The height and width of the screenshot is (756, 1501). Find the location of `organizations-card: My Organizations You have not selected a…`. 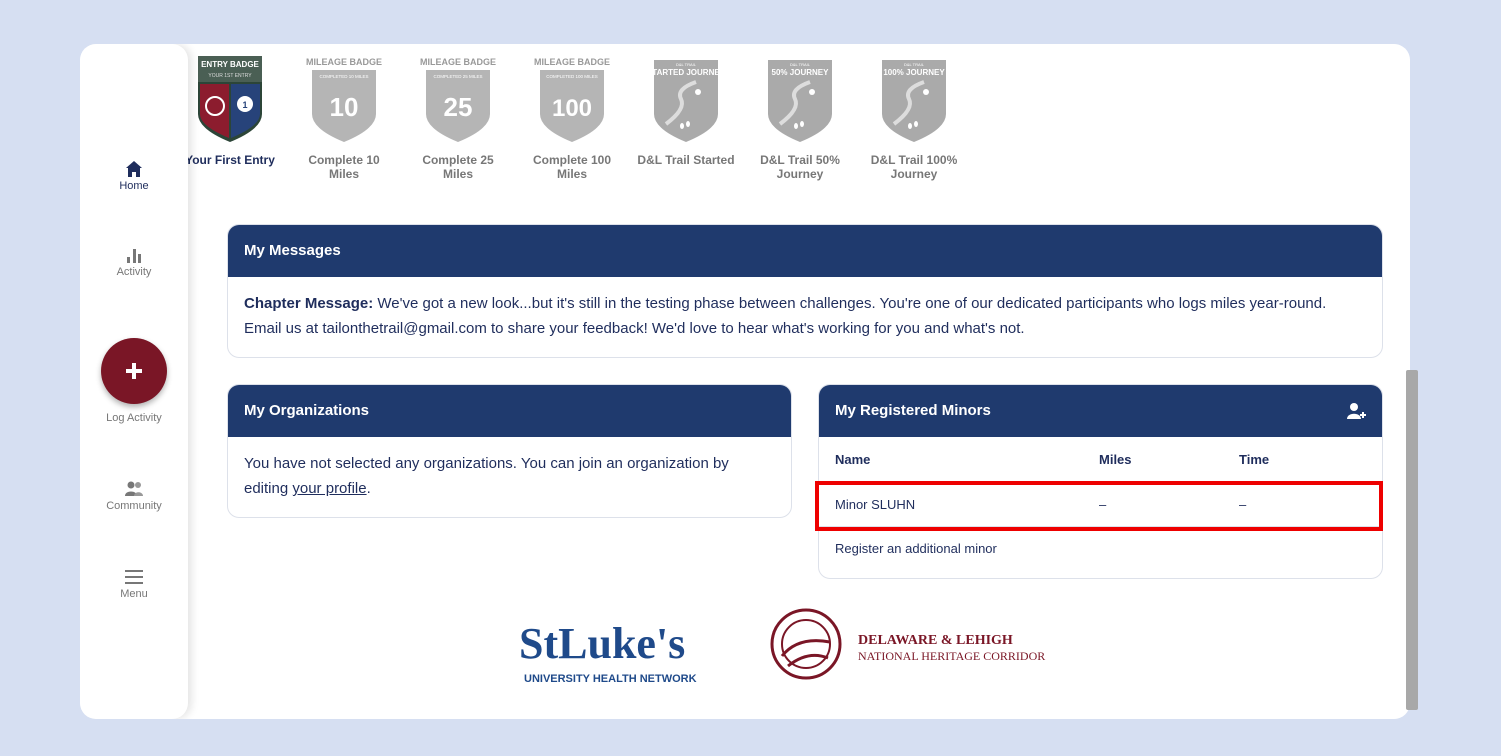

organizations-card: My Organizations You have not selected a… is located at coordinates (509, 451).